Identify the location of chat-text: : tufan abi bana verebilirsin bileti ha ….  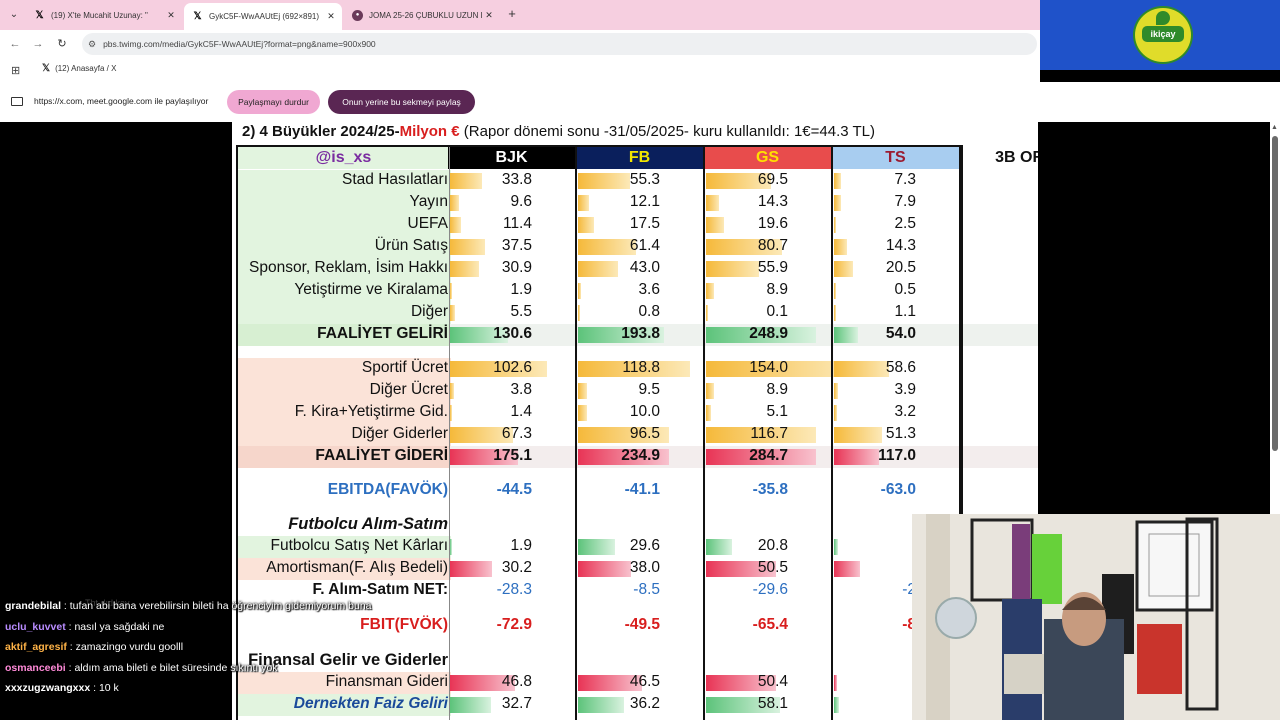
(216, 606).